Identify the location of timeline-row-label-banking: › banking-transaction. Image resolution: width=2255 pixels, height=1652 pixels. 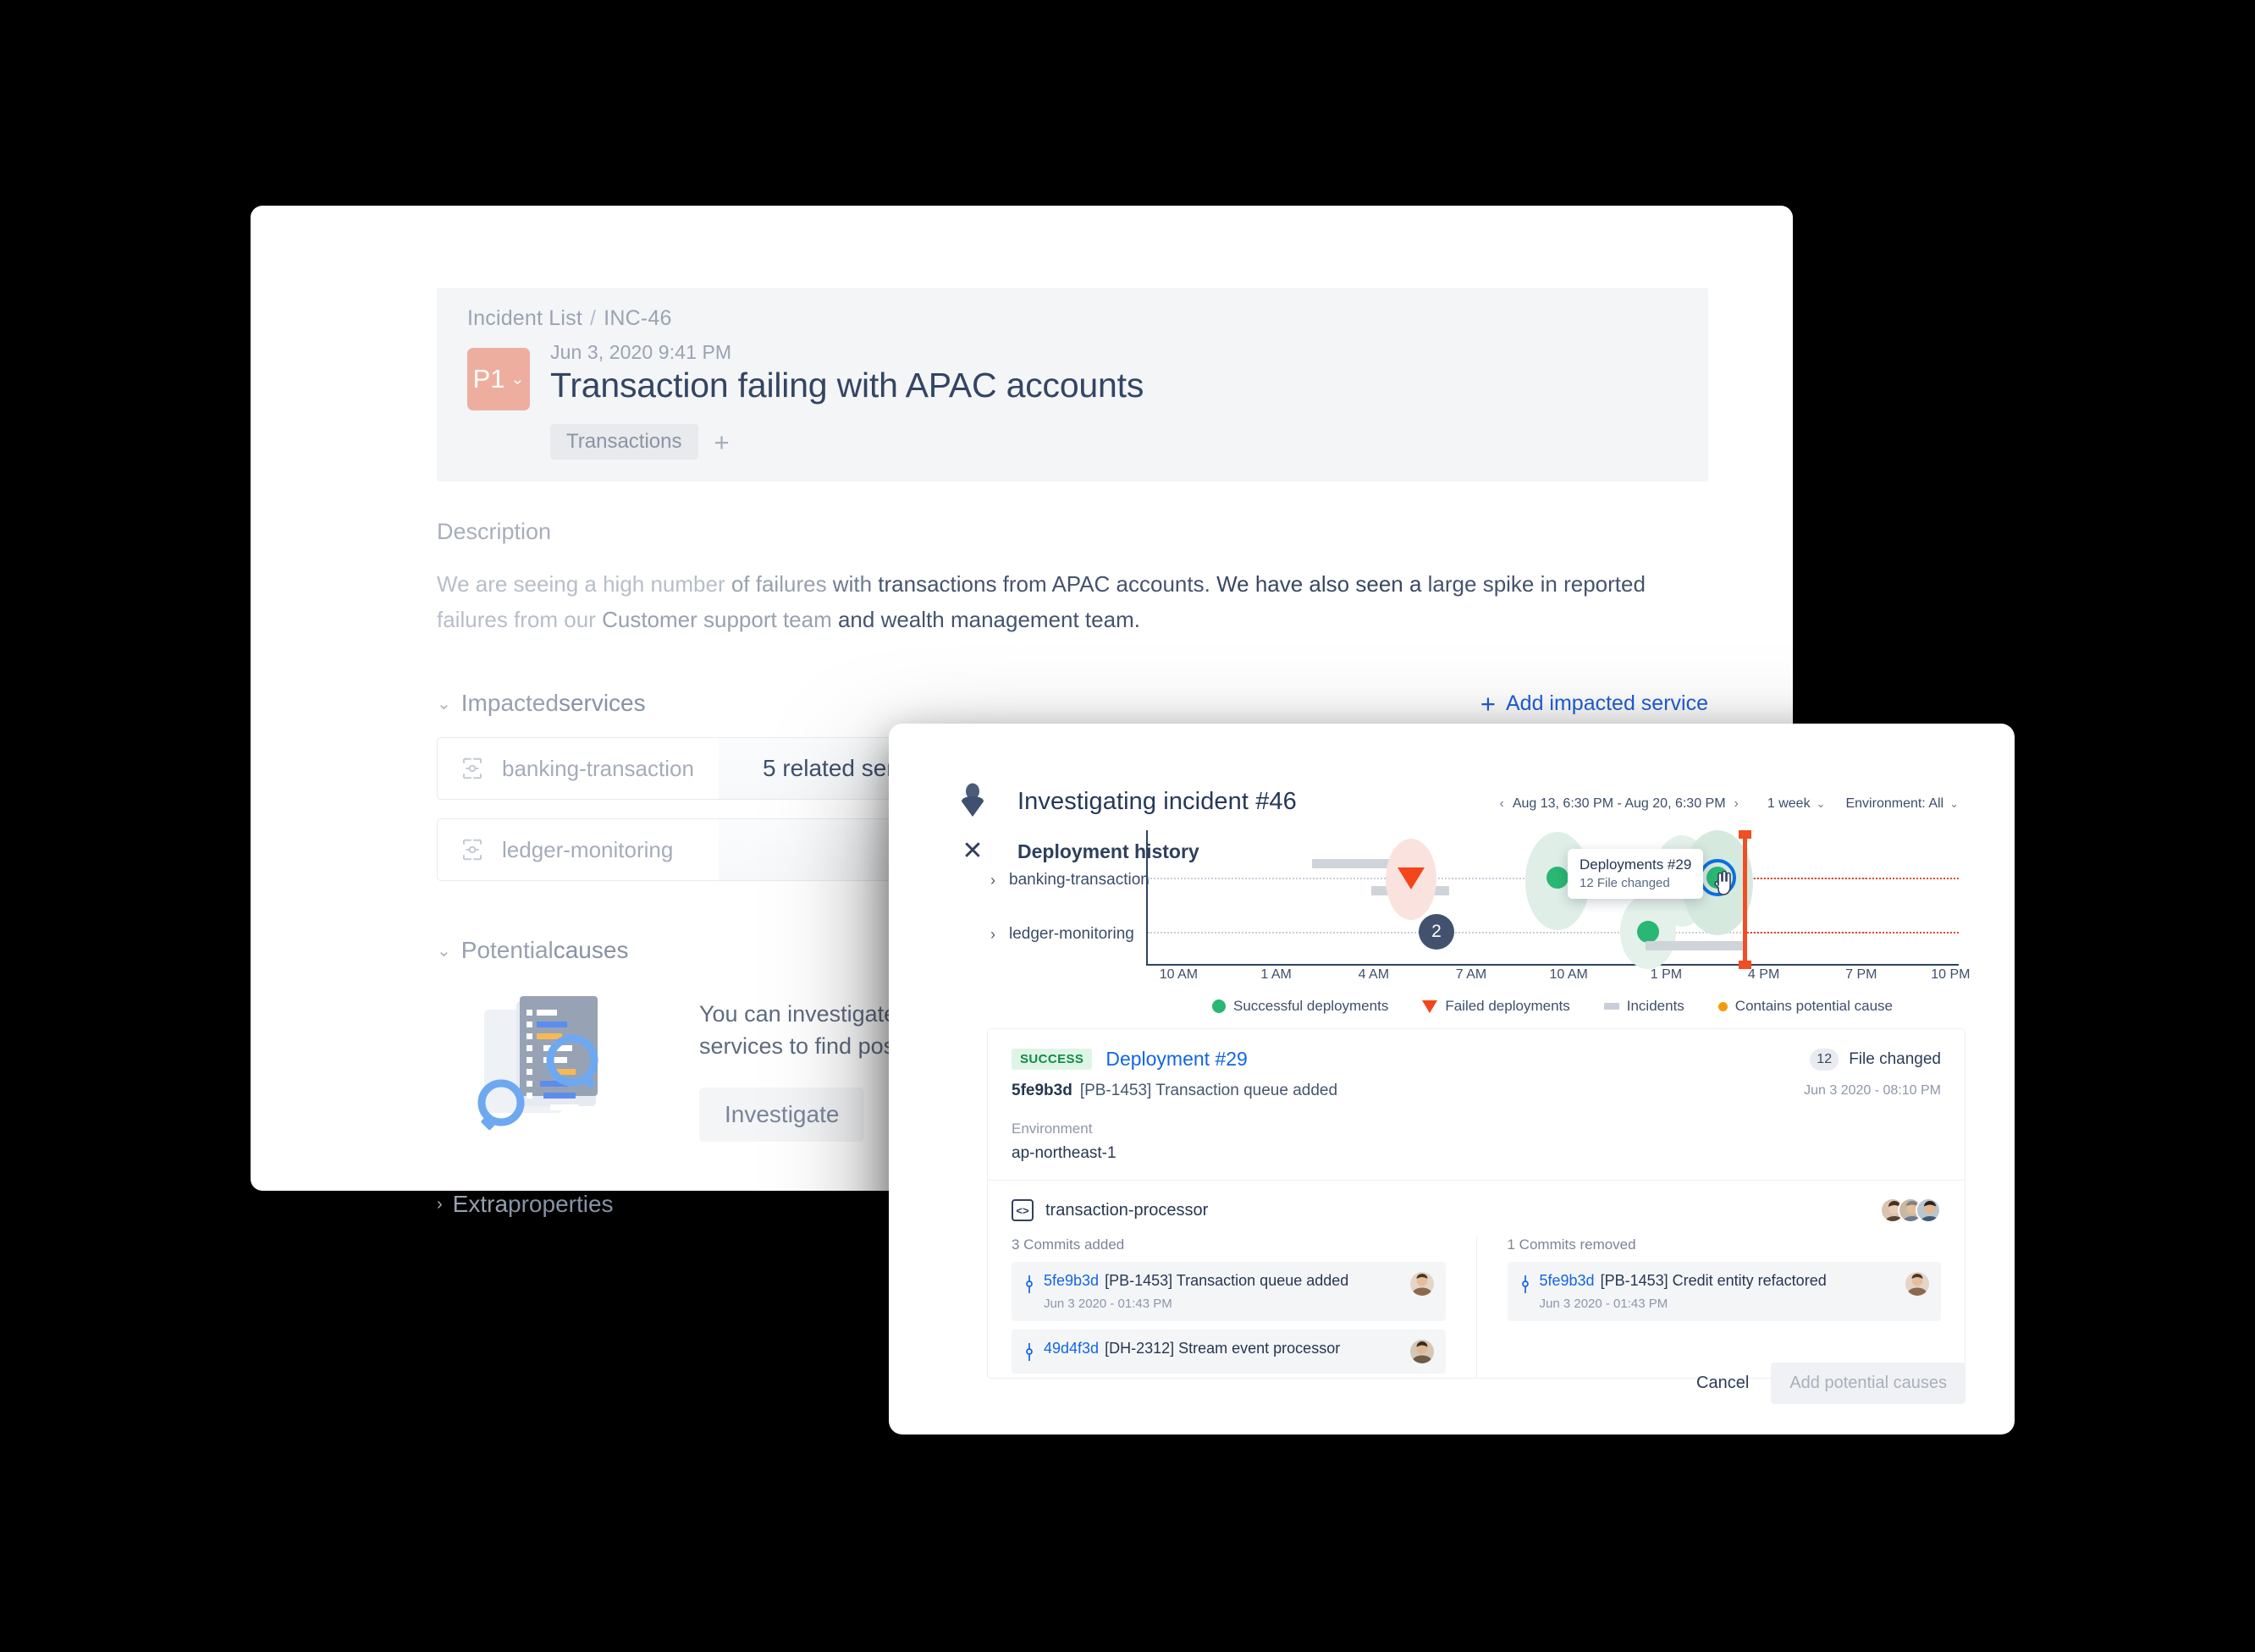
(1070, 880).